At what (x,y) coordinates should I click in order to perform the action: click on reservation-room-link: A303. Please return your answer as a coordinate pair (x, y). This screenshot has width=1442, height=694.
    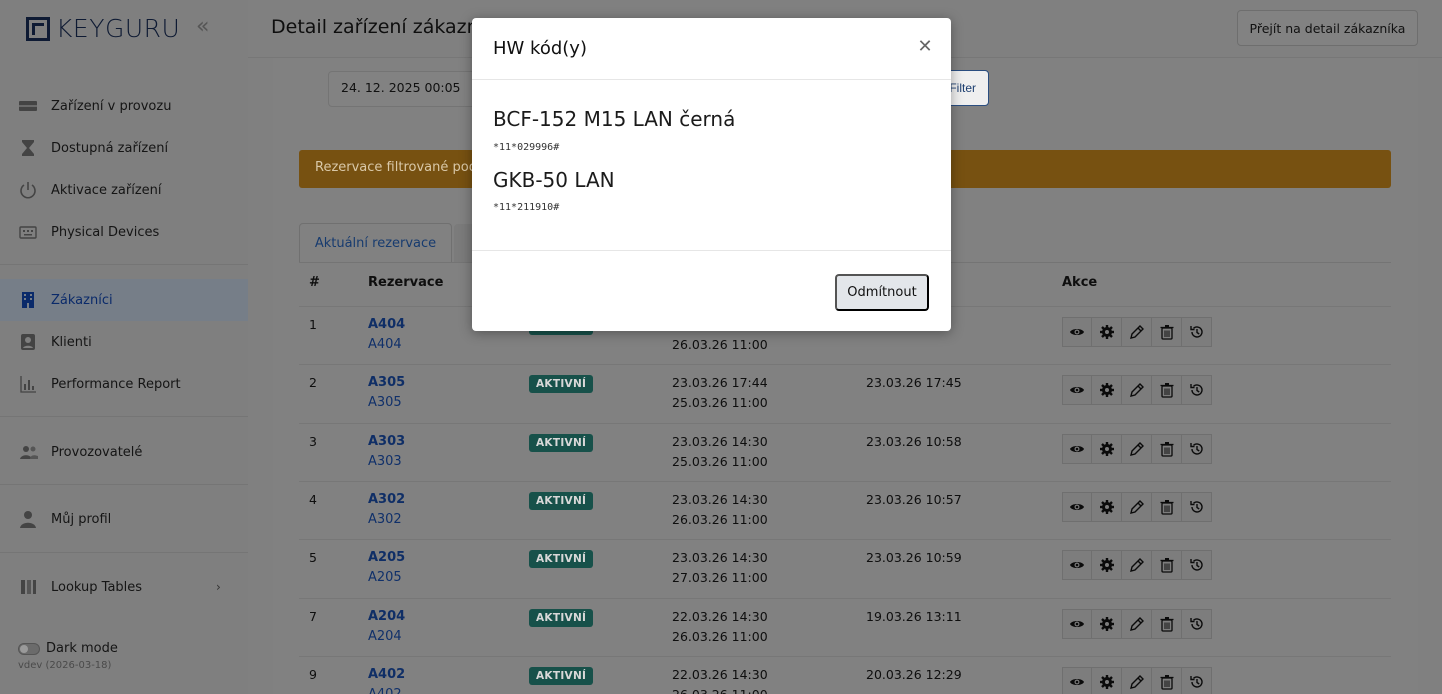
    Looking at the image, I should click on (385, 461).